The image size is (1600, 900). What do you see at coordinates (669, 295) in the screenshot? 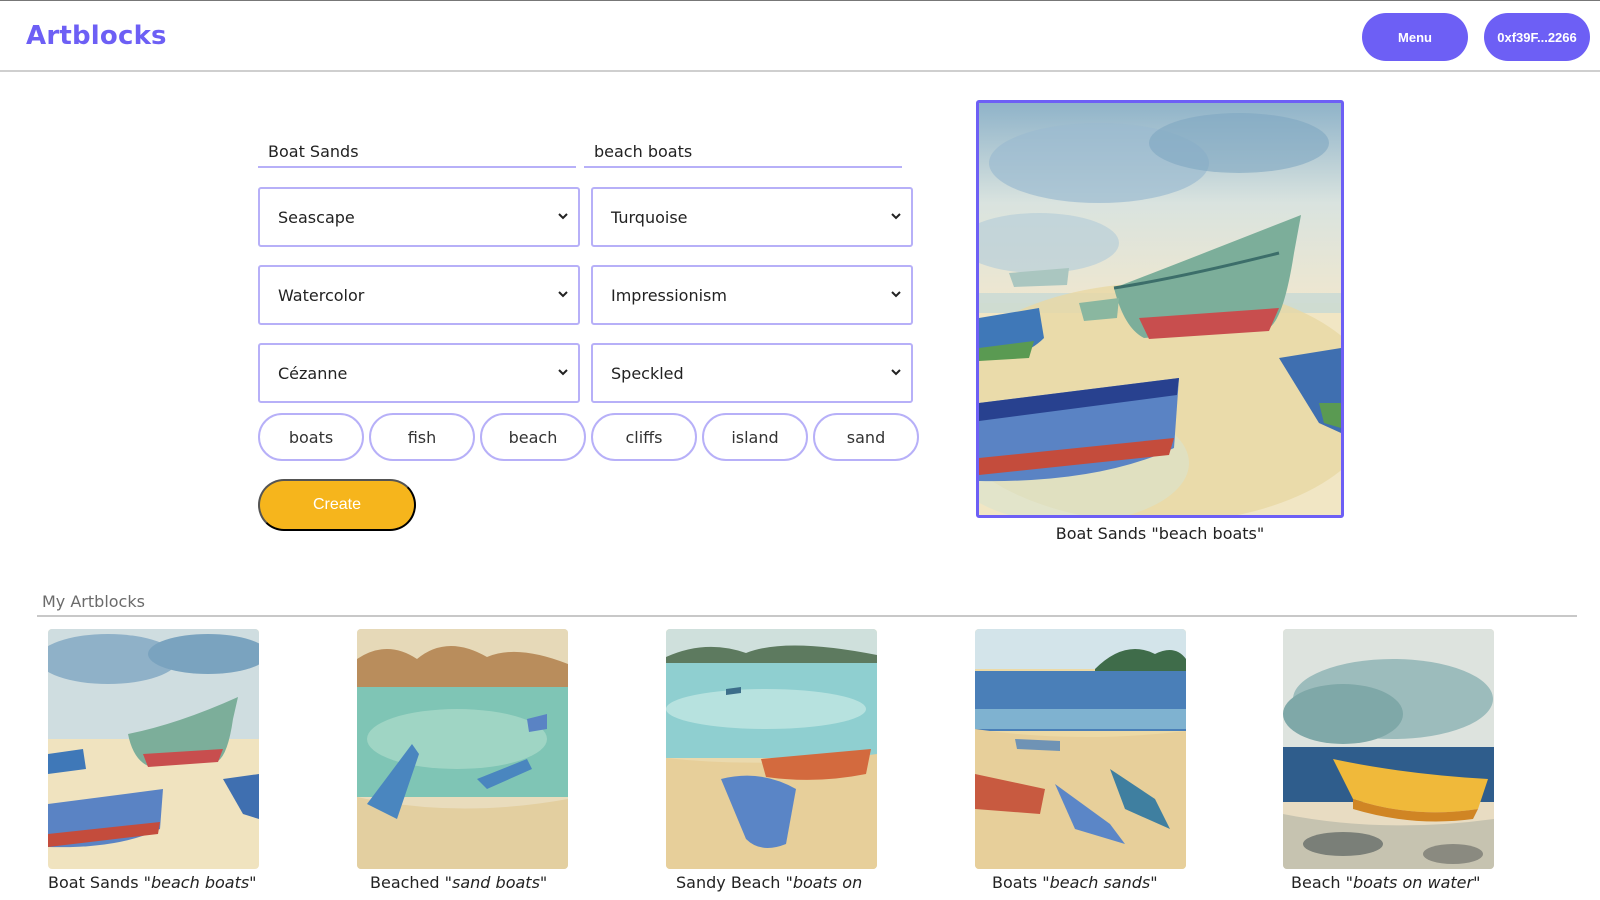
I see `style-select-value: Impressionism` at bounding box center [669, 295].